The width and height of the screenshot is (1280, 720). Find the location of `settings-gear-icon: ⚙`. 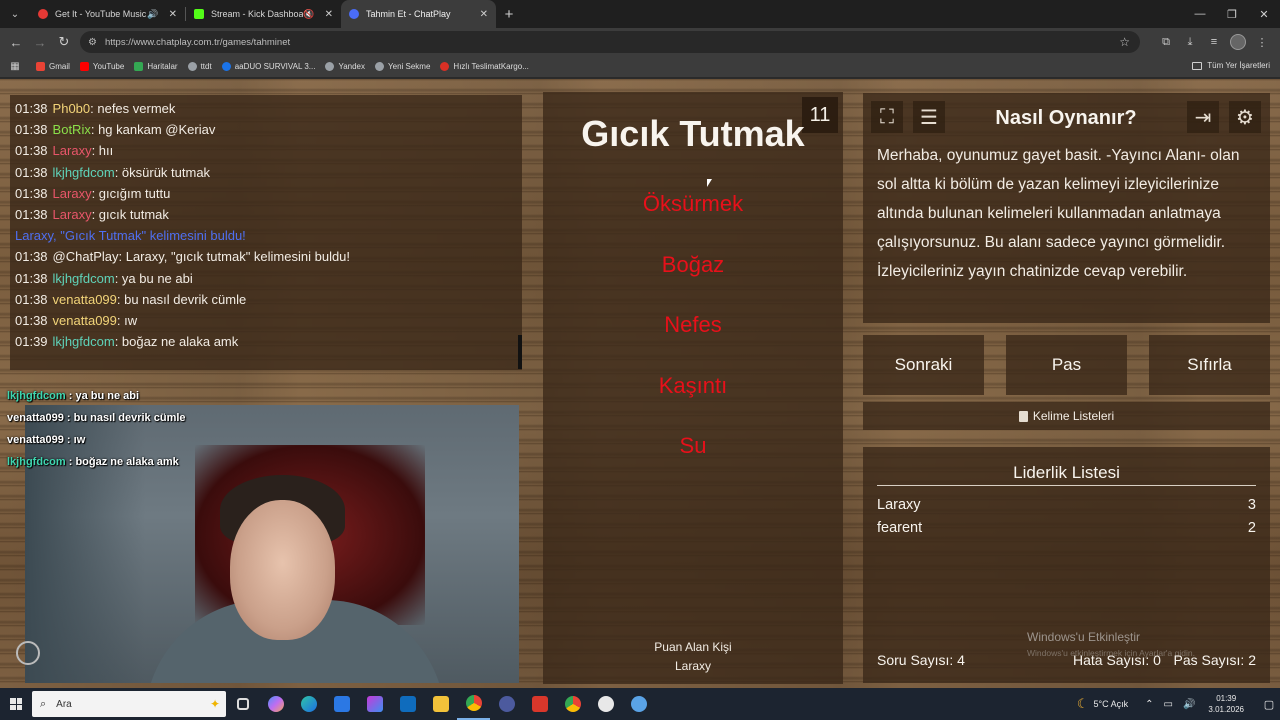

settings-gear-icon: ⚙ is located at coordinates (1245, 117).